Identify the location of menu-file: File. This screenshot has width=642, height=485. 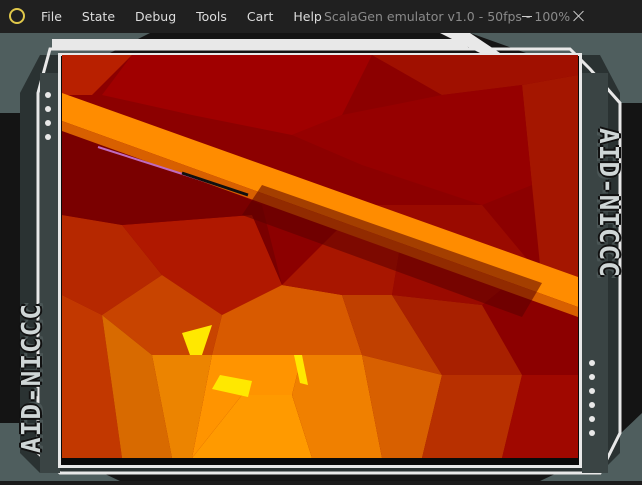
(51, 16).